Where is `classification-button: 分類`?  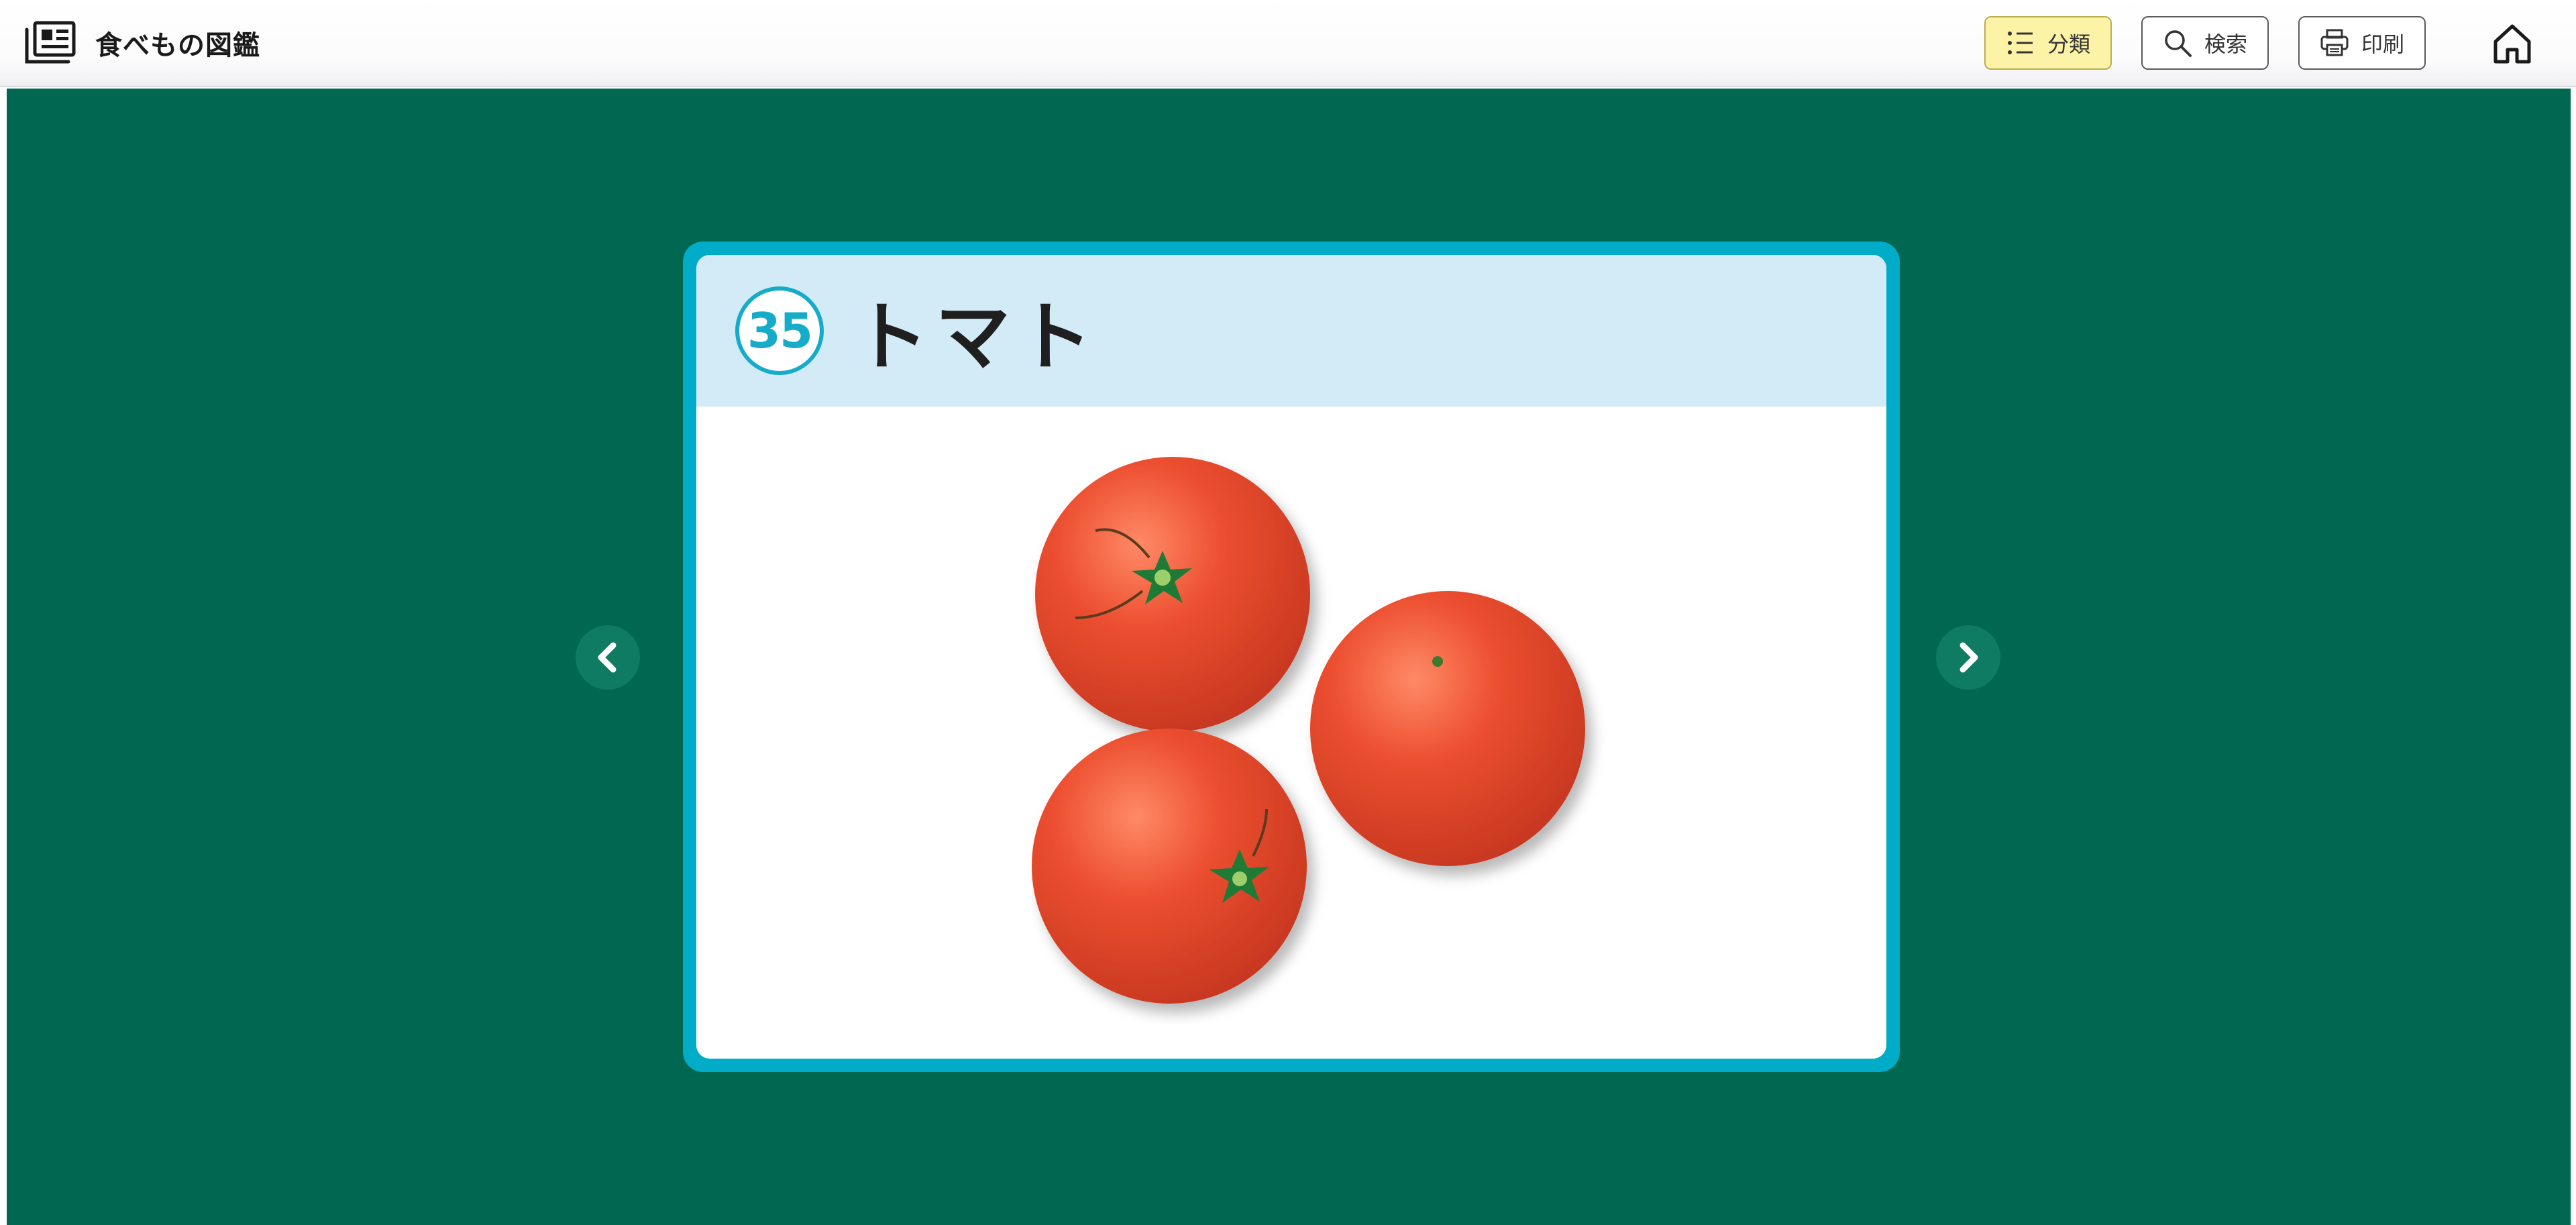 classification-button: 分類 is located at coordinates (2048, 43).